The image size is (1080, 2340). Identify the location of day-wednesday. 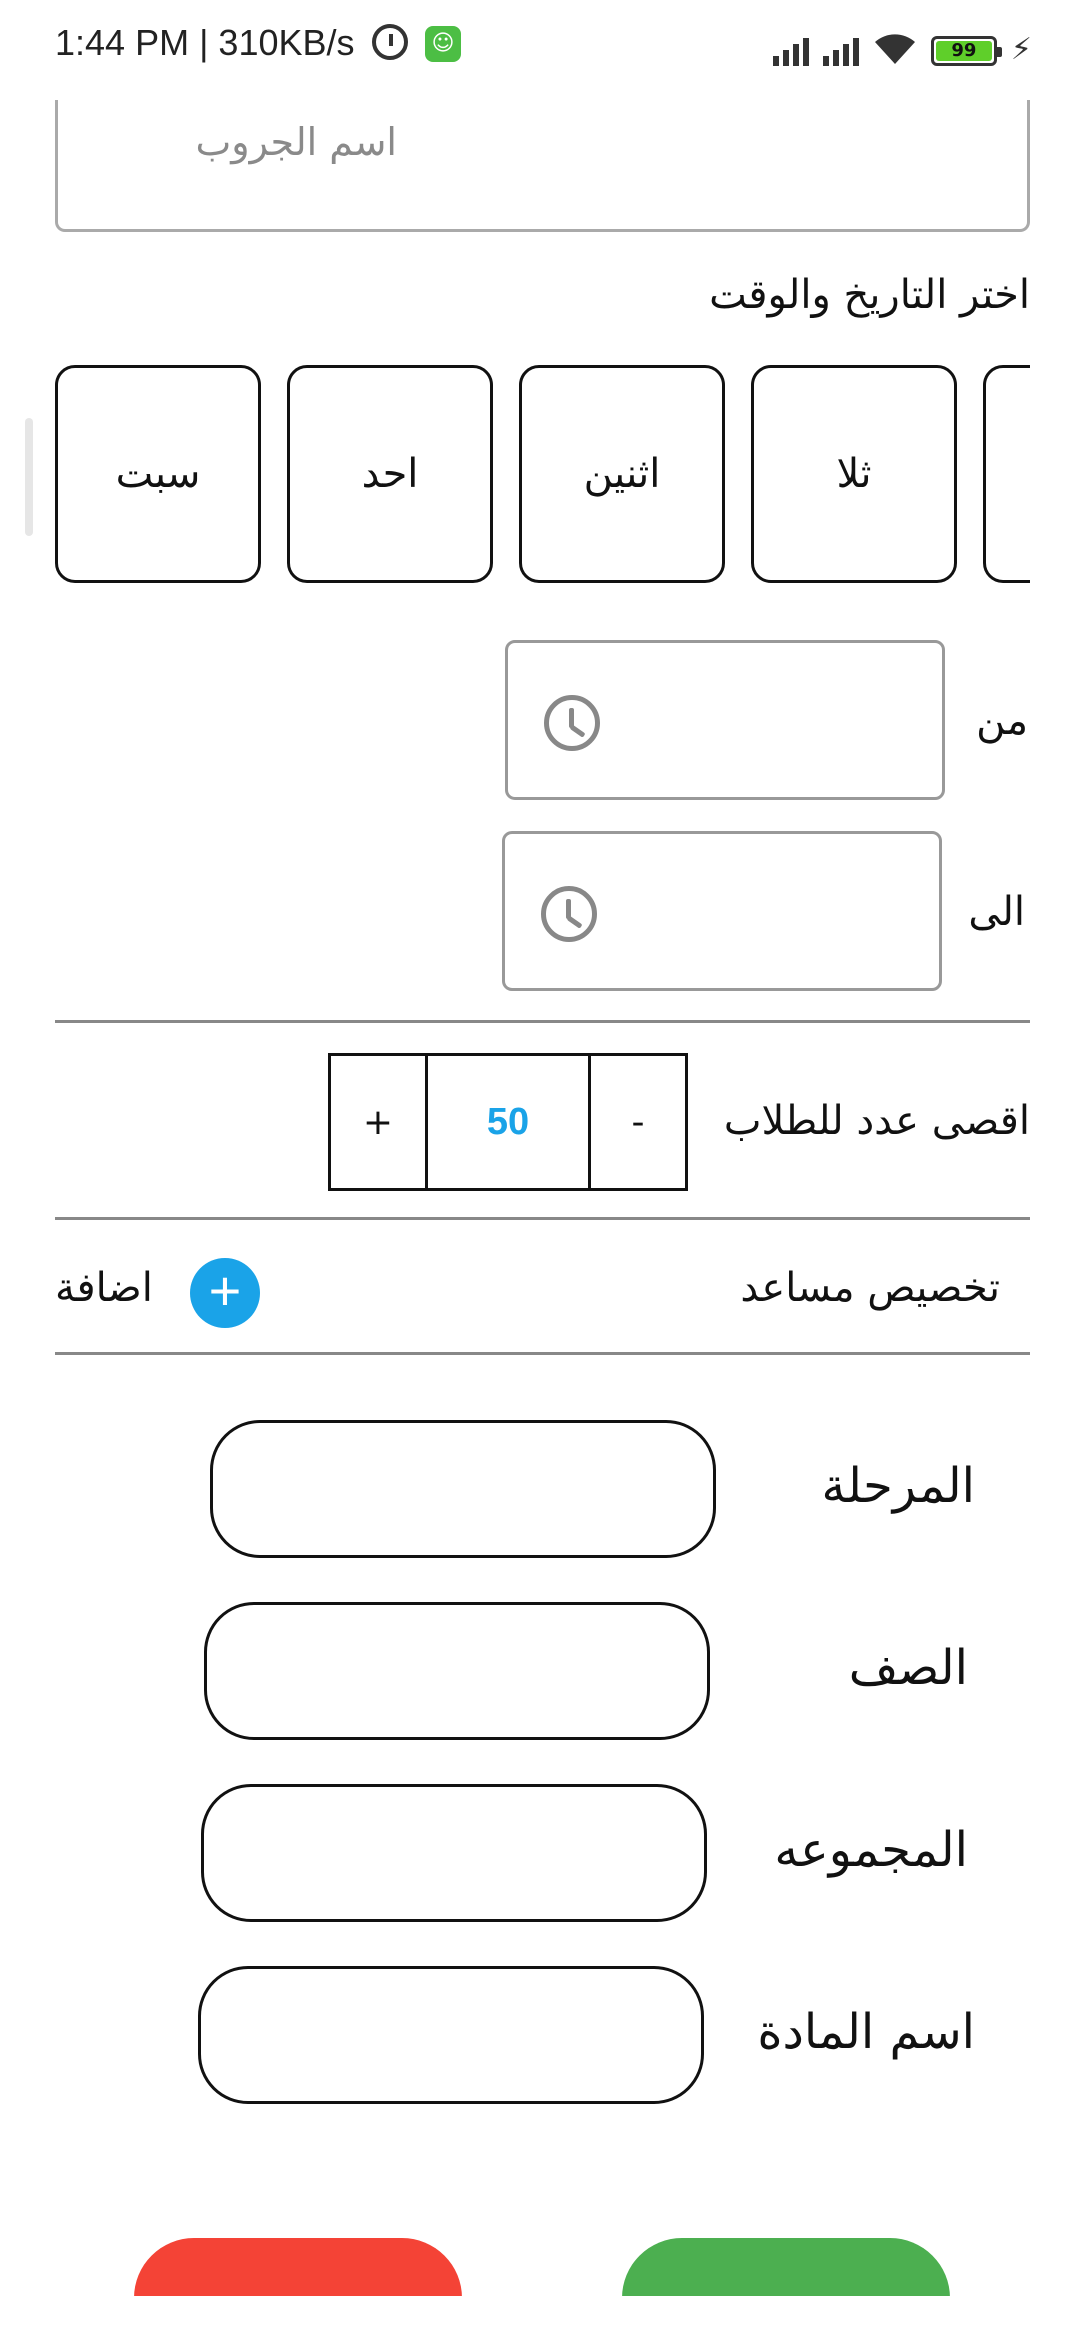
(1006, 474).